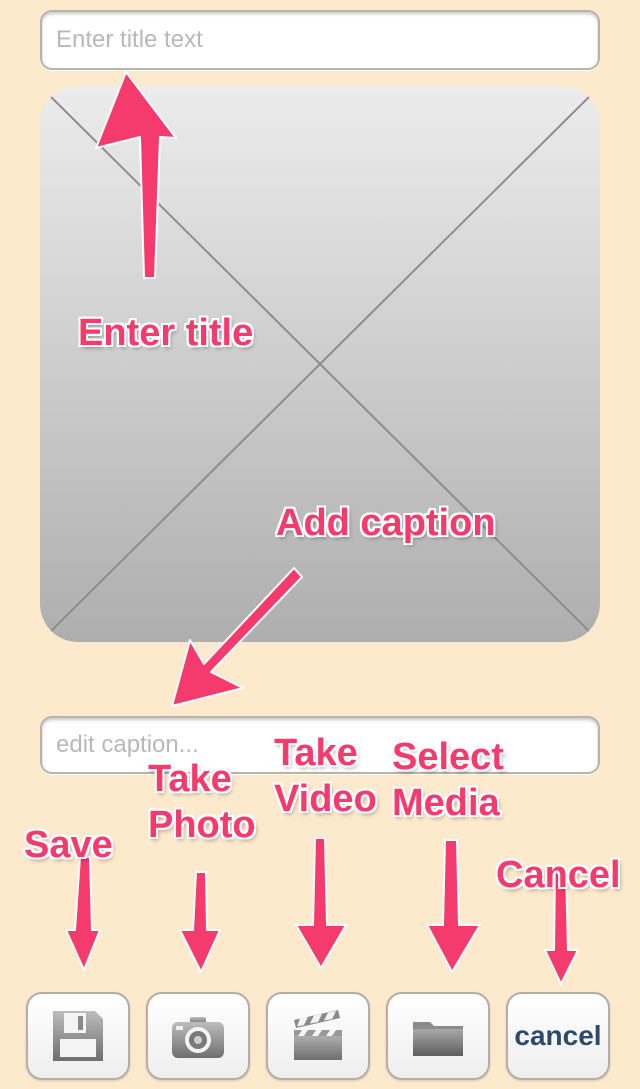  Describe the element at coordinates (202, 802) in the screenshot. I see `annotation-take-photo: Take Photo` at that location.